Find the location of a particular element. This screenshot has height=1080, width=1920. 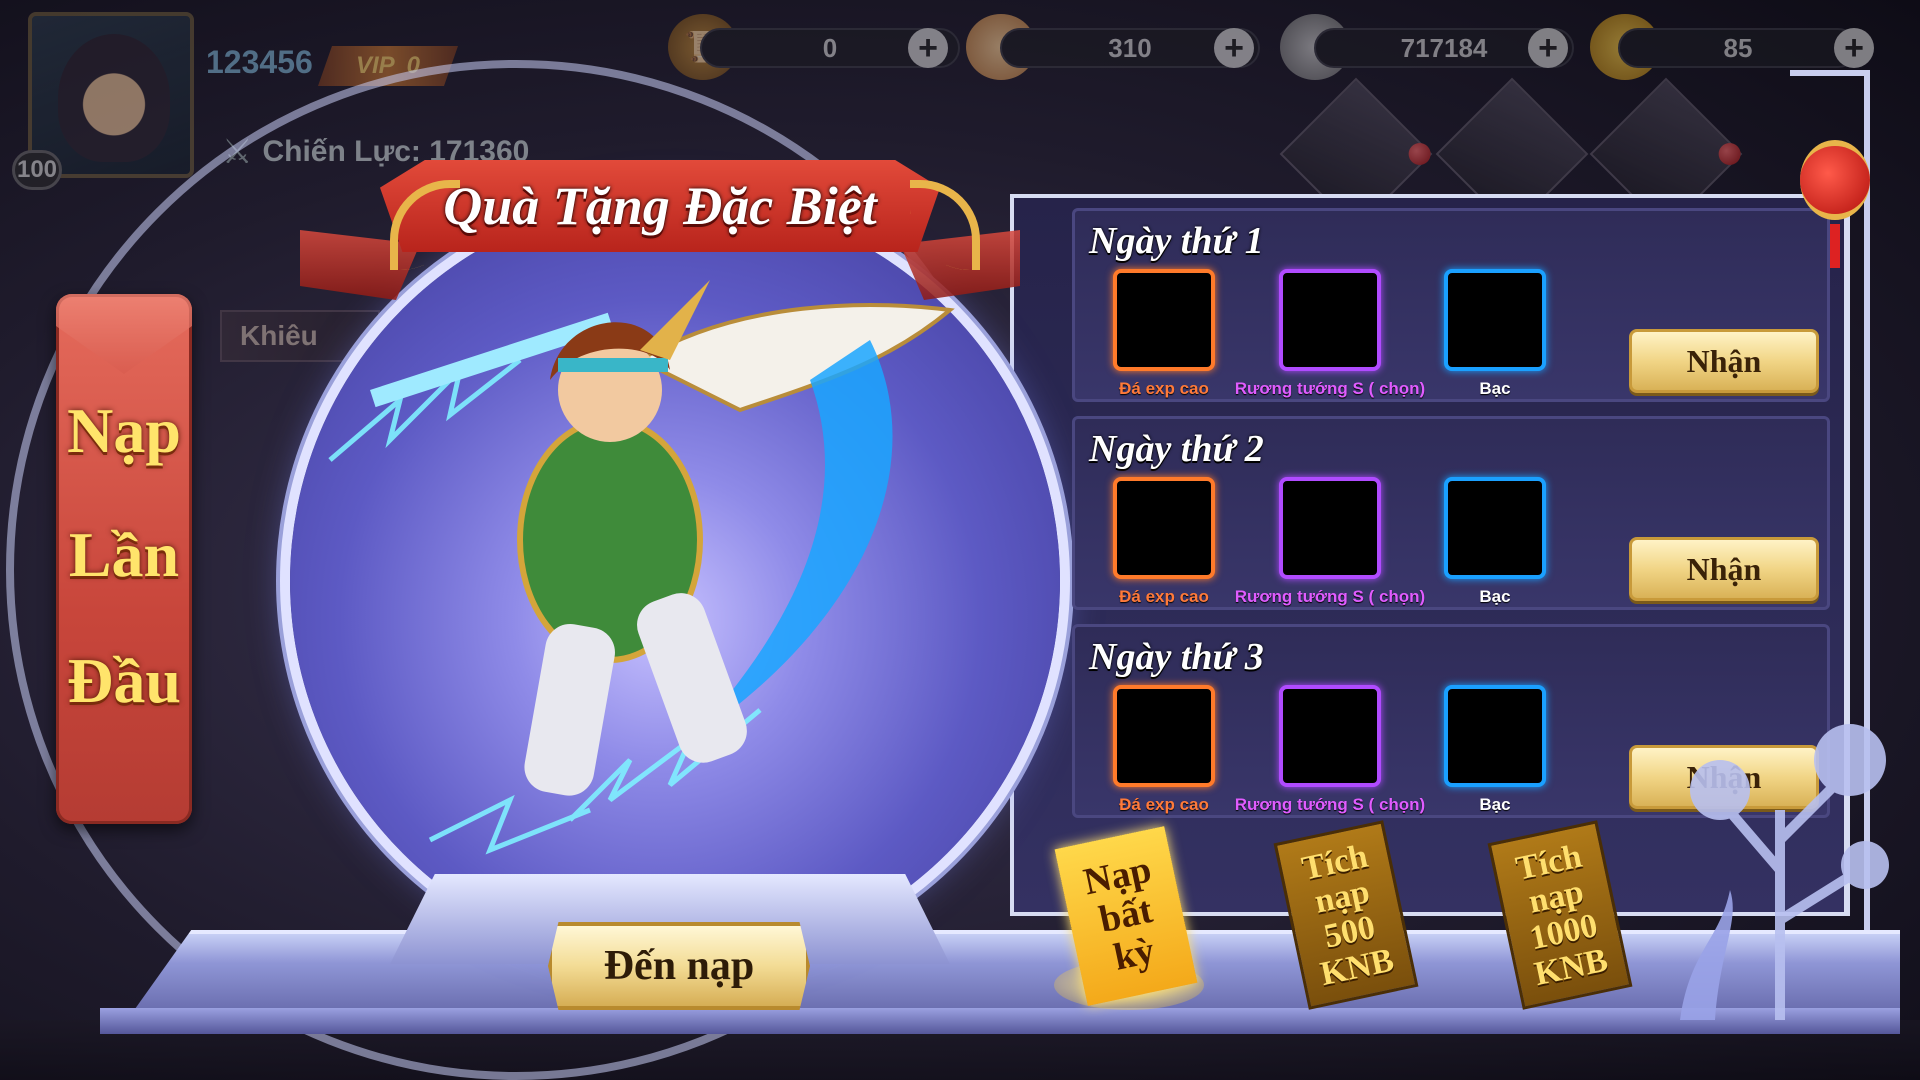

add-peach-button: + is located at coordinates (1234, 48).